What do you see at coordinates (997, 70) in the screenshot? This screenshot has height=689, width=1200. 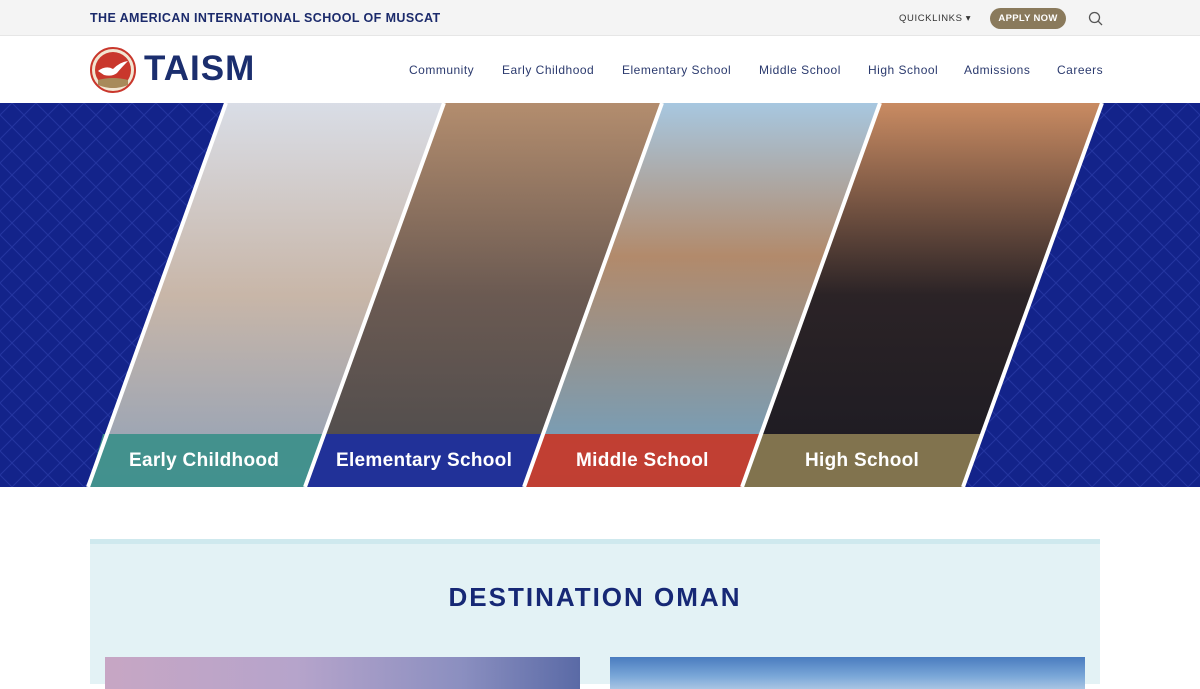 I see `nav-admissions: Admissions` at bounding box center [997, 70].